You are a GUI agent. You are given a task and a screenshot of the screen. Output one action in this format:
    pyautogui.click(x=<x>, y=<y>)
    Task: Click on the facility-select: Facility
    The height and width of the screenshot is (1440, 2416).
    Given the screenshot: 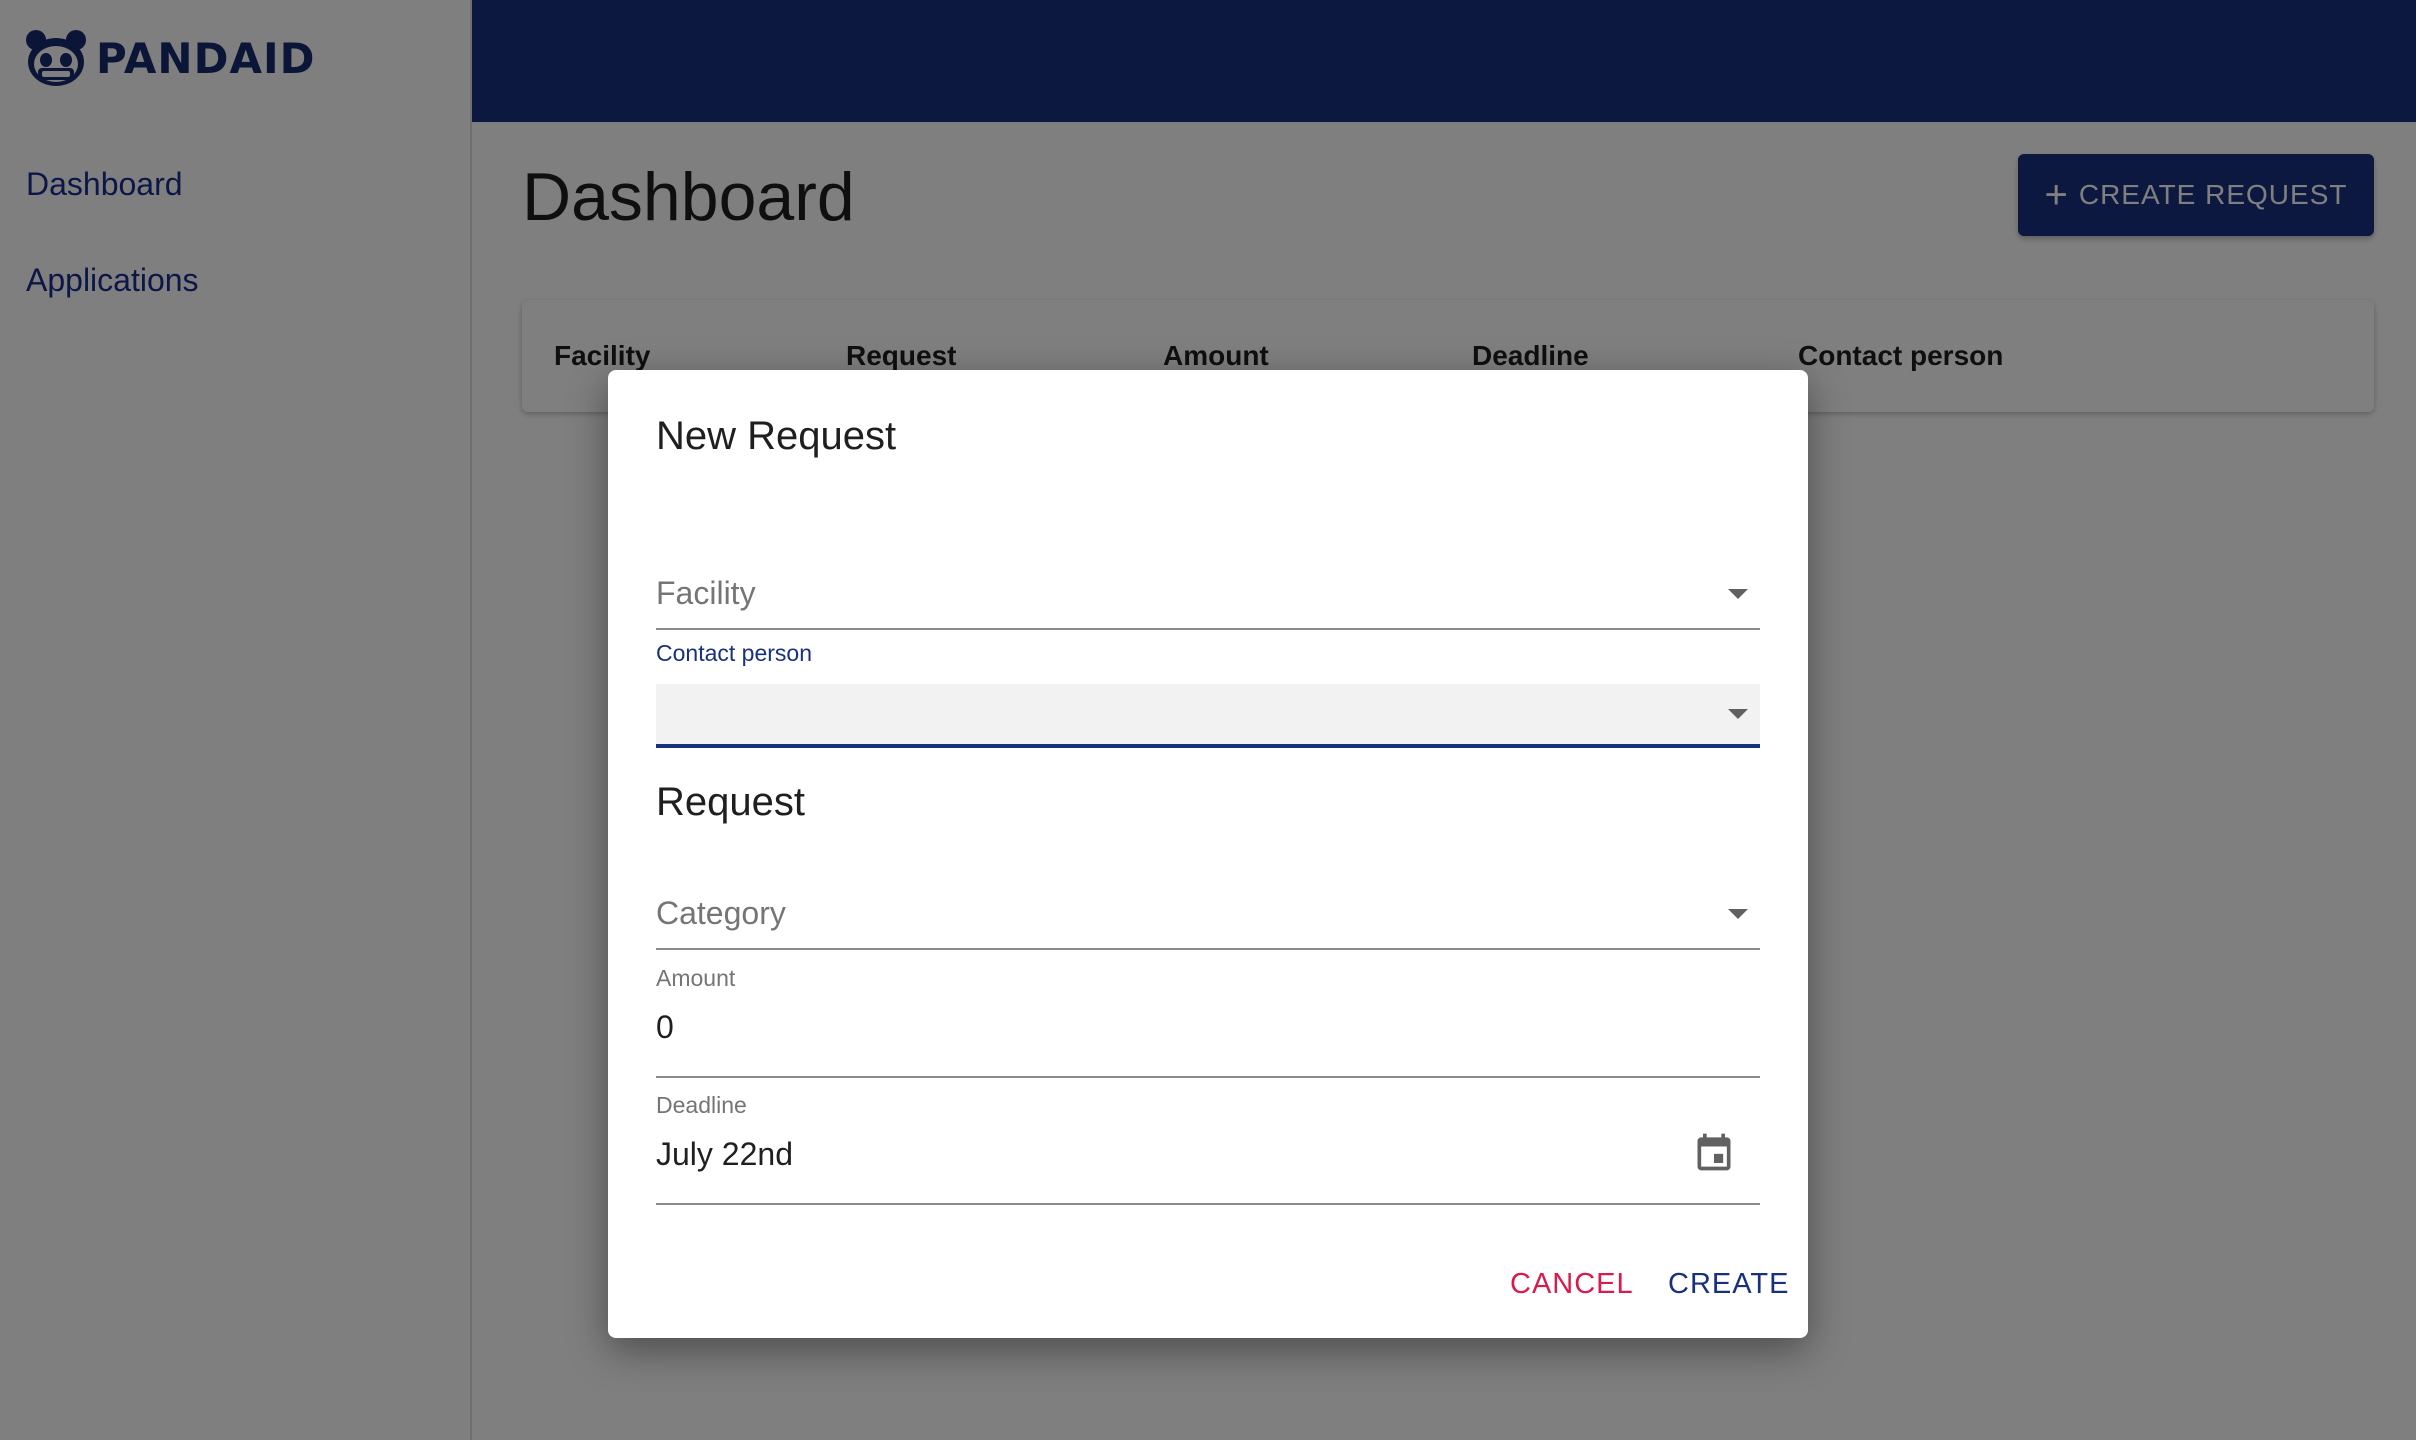 What is the action you would take?
    pyautogui.click(x=1208, y=587)
    